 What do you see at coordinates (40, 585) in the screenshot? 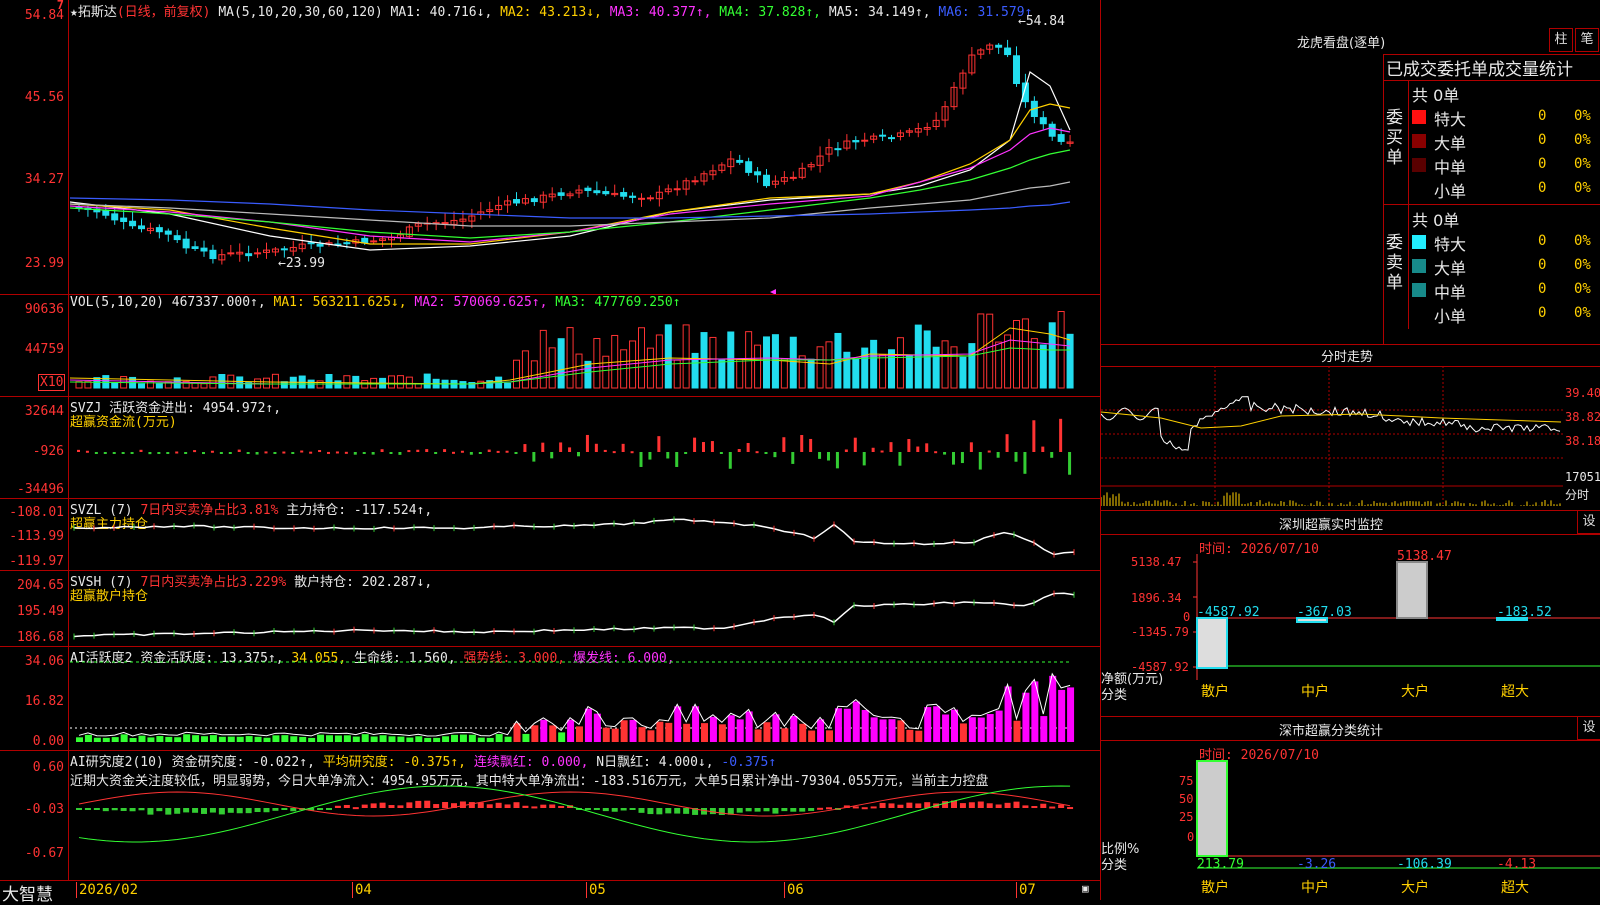
I see `y-label: 204.65` at bounding box center [40, 585].